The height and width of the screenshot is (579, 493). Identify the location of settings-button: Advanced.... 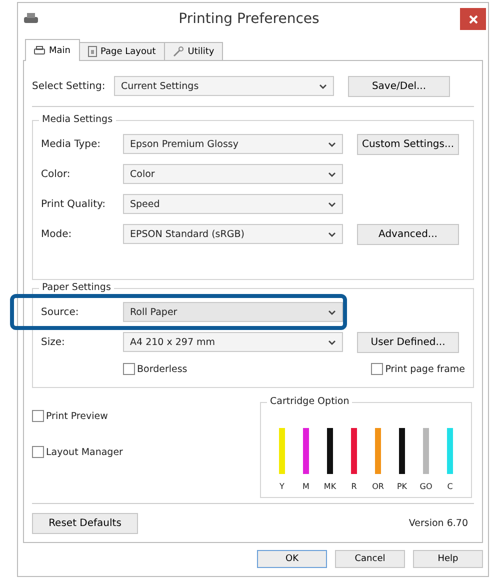
(408, 234).